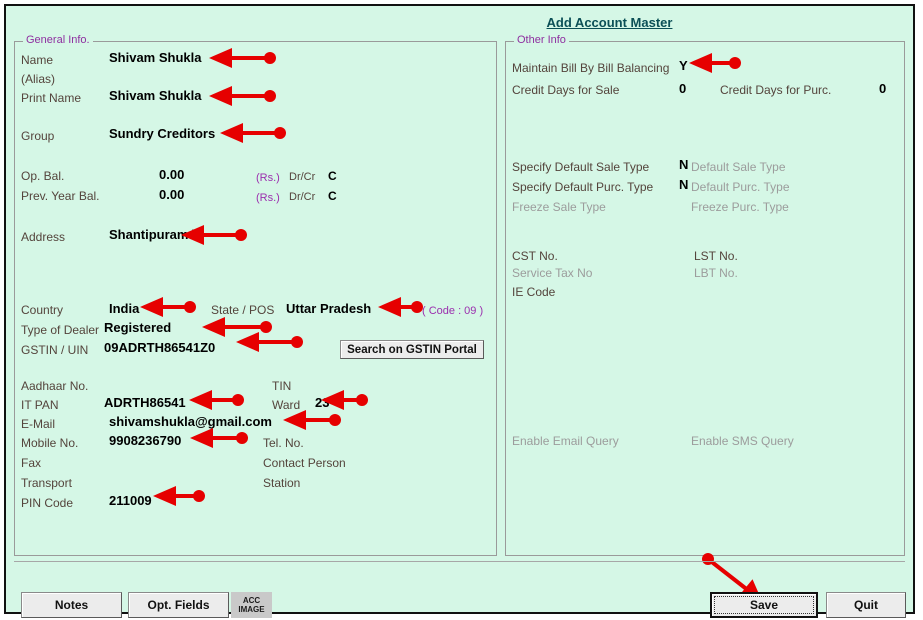  What do you see at coordinates (738, 167) in the screenshot?
I see `label-default-sale-type: Default Sale Type` at bounding box center [738, 167].